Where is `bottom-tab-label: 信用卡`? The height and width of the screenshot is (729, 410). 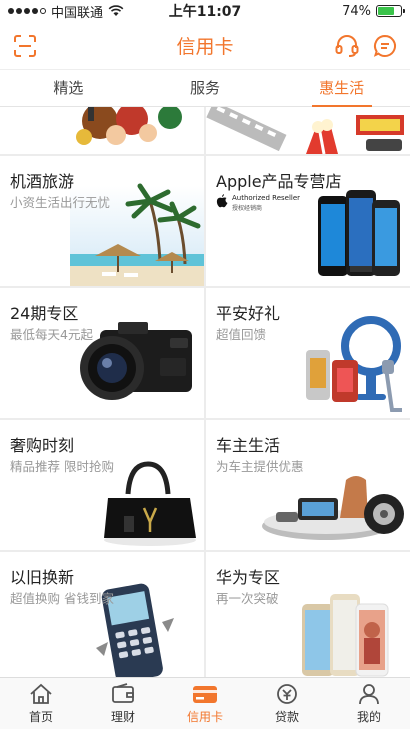 bottom-tab-label: 信用卡 is located at coordinates (204, 717).